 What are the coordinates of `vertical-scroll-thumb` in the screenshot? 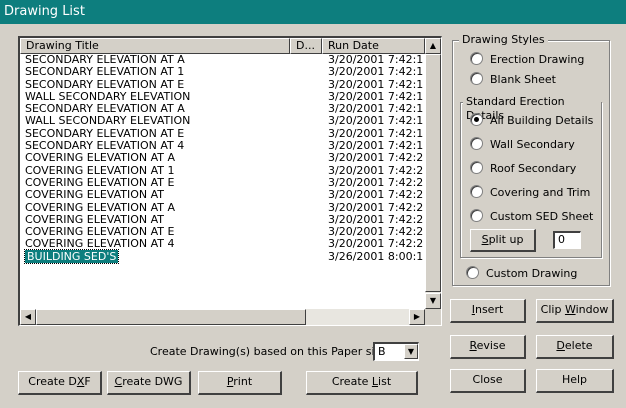 It's located at (433, 173).